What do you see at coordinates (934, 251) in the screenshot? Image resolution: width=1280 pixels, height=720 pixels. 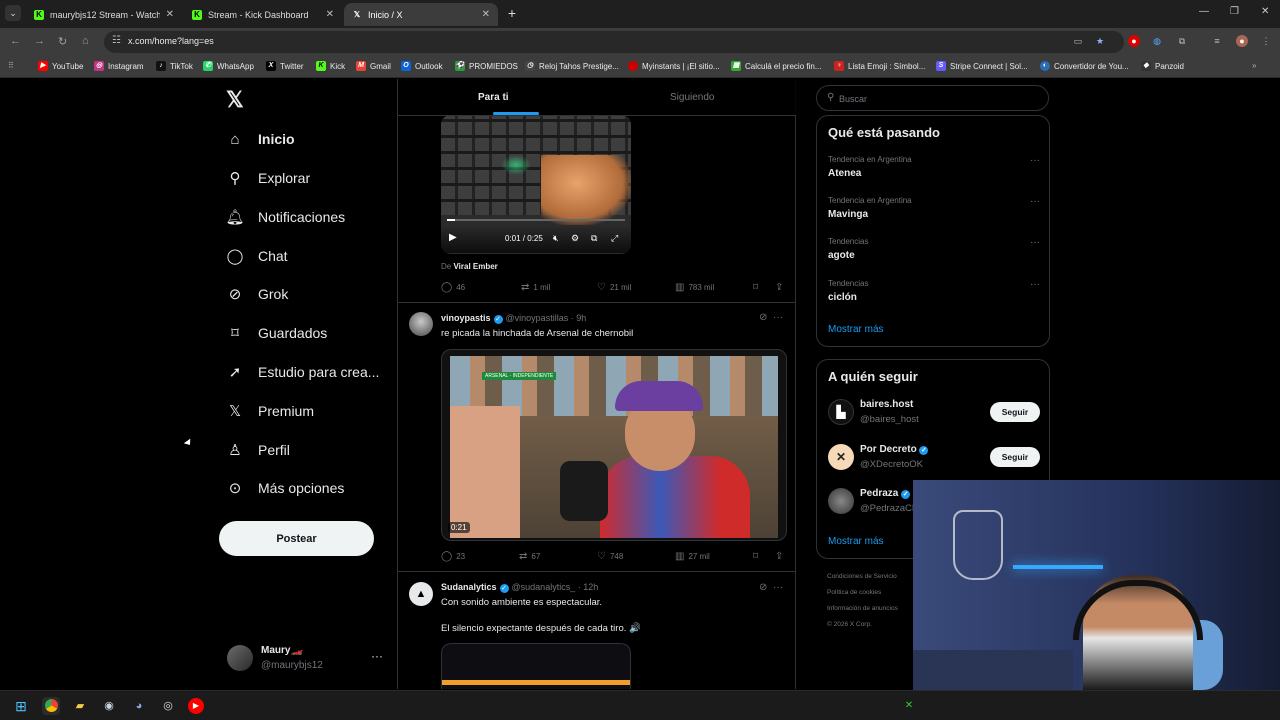 I see `trend-item: Tendencias agote ···` at bounding box center [934, 251].